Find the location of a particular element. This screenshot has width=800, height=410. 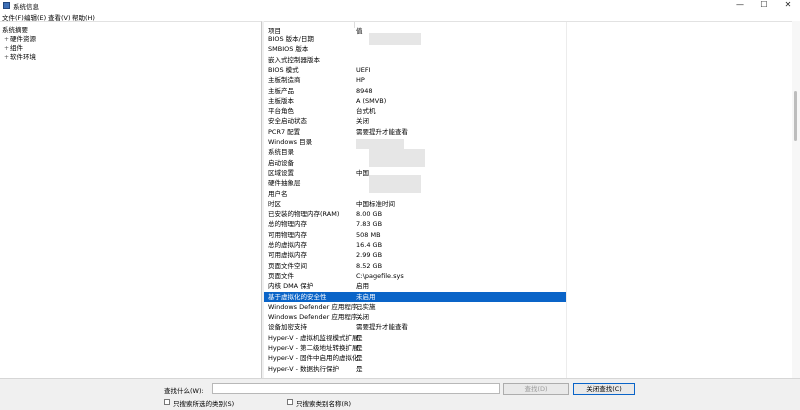

table-row: 总的物理内存 7.83 GB is located at coordinates (415, 224).